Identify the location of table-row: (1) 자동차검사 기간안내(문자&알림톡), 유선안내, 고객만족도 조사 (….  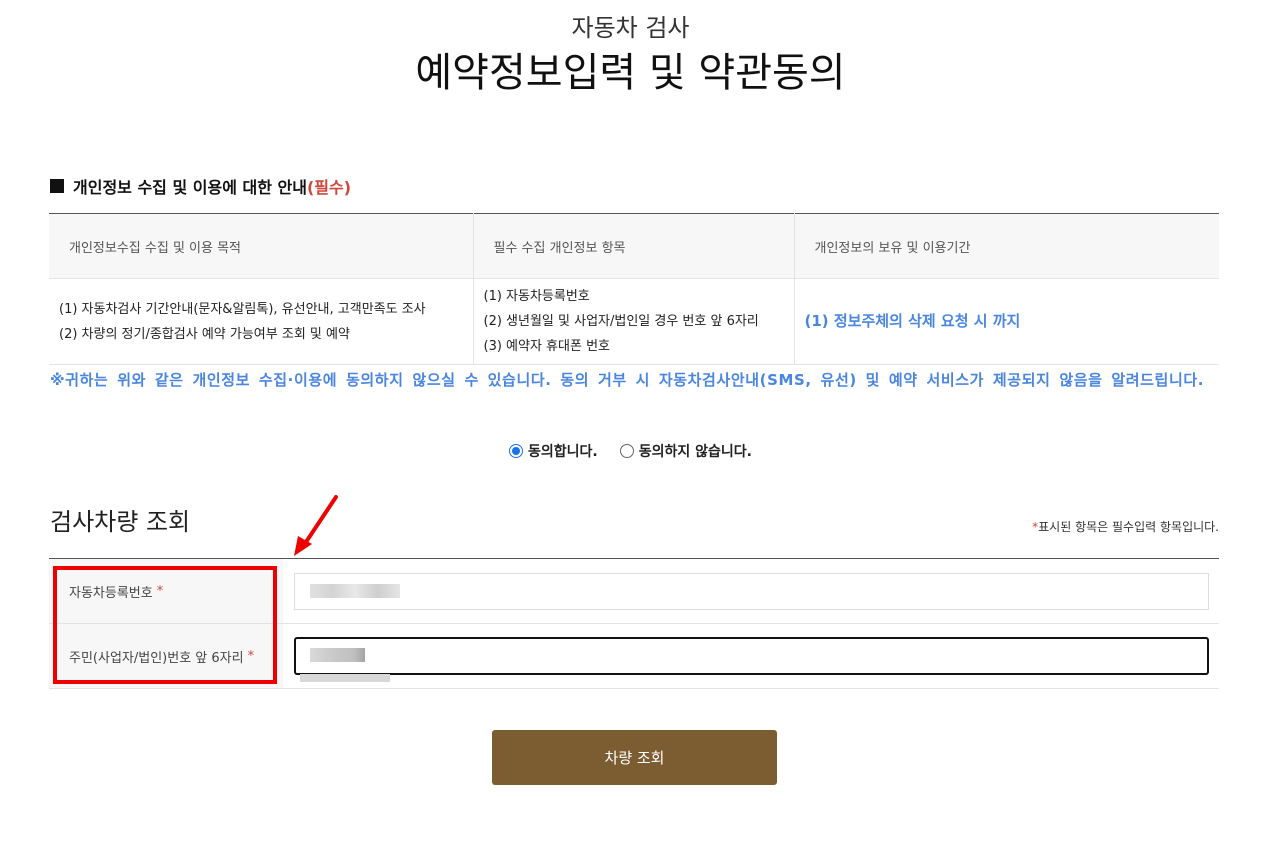
(634, 321).